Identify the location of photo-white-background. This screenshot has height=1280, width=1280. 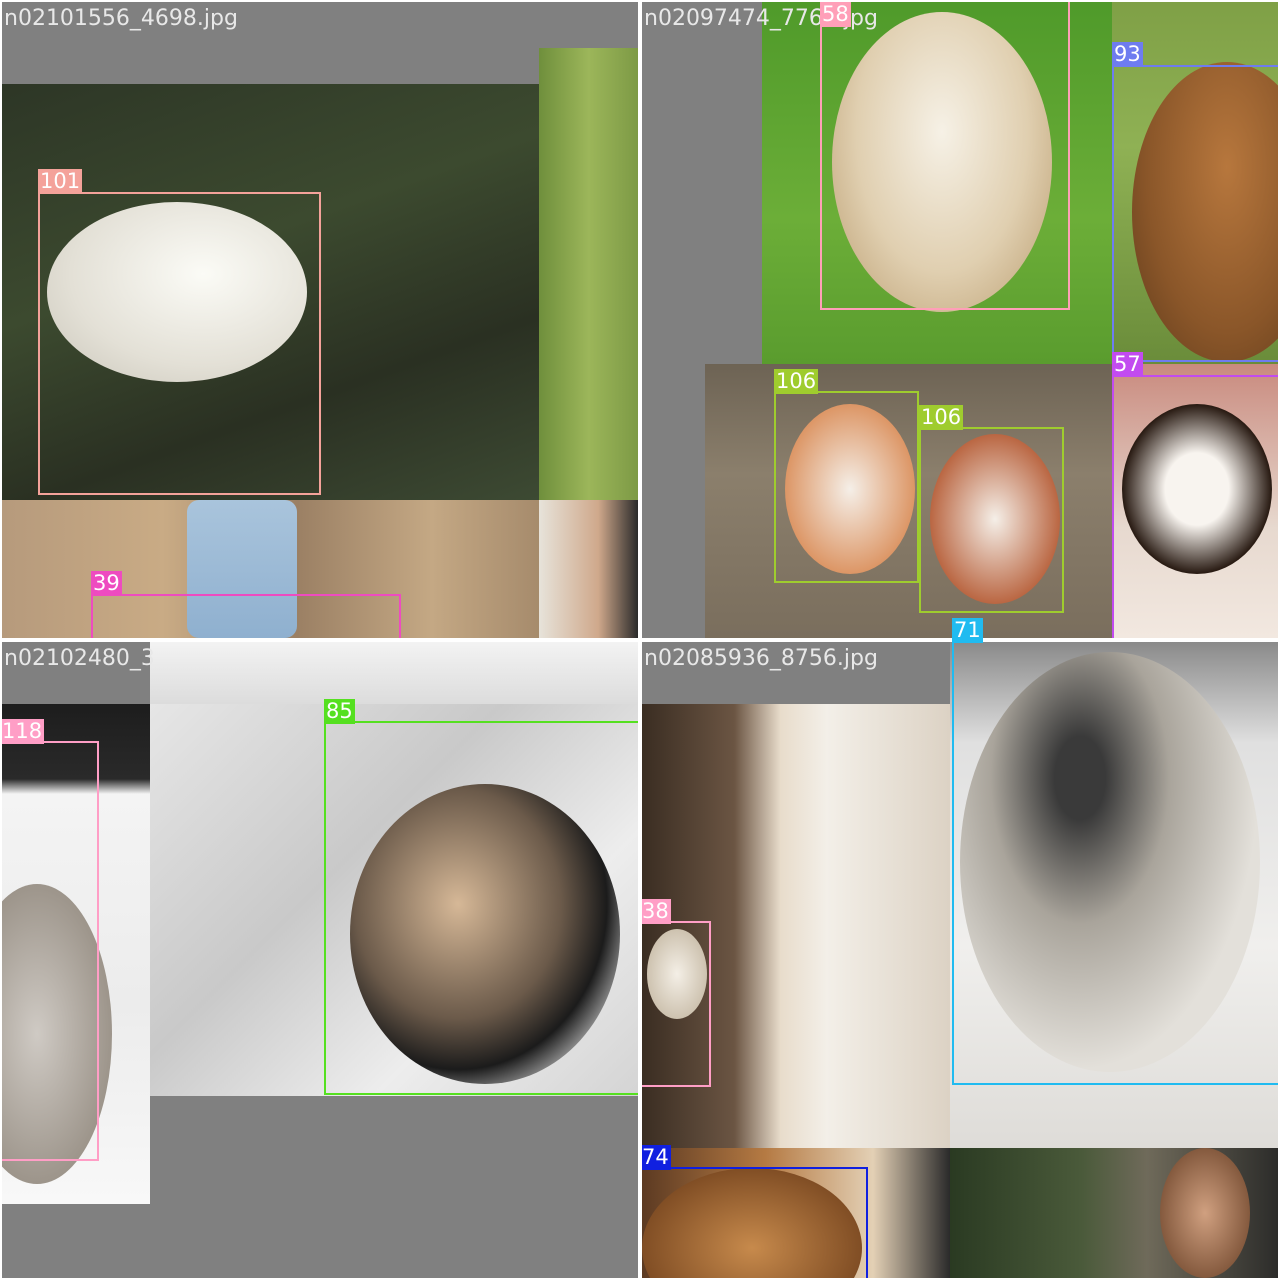
(394, 673).